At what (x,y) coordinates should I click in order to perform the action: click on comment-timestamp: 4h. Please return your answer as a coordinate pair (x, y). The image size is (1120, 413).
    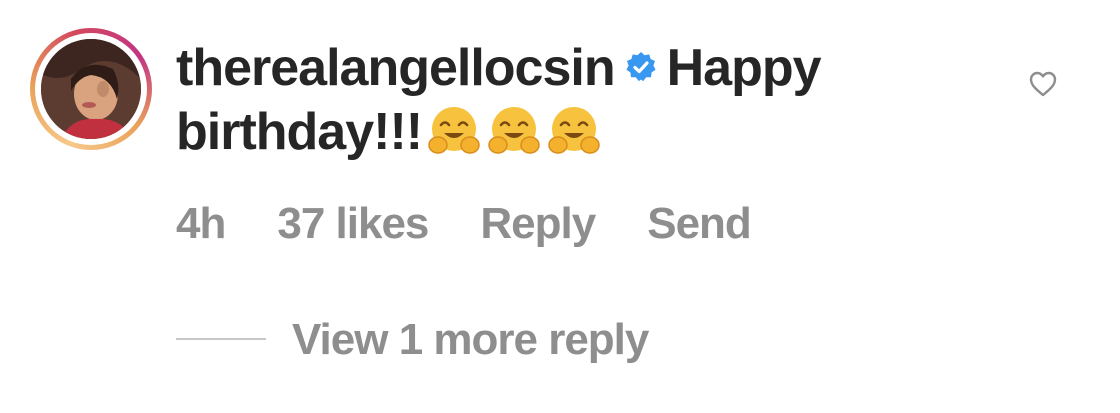
    Looking at the image, I should click on (201, 223).